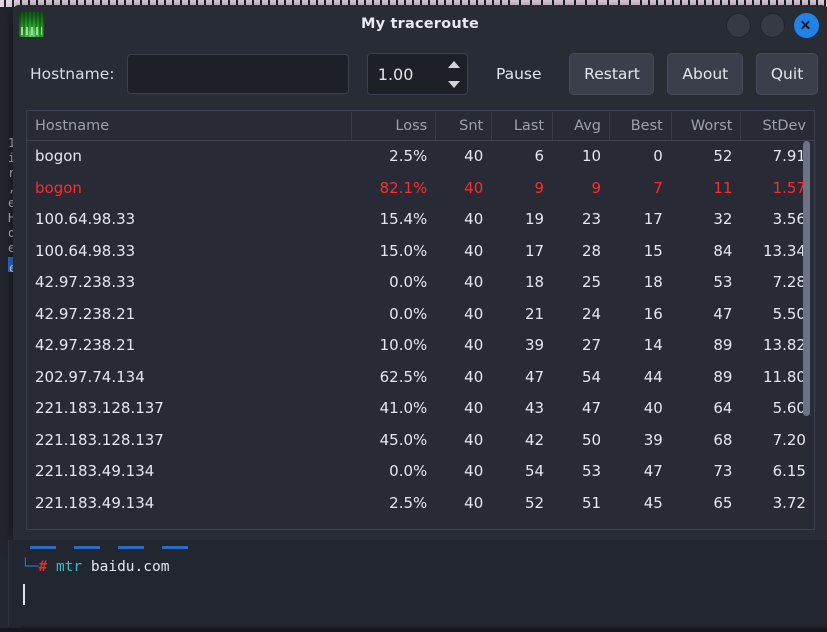  What do you see at coordinates (653, 282) in the screenshot?
I see `cell-best: 18` at bounding box center [653, 282].